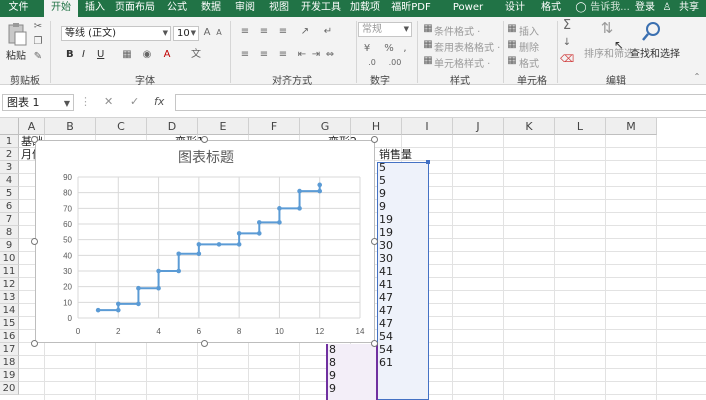  Describe the element at coordinates (529, 126) in the screenshot. I see `column-header-k: K` at that location.